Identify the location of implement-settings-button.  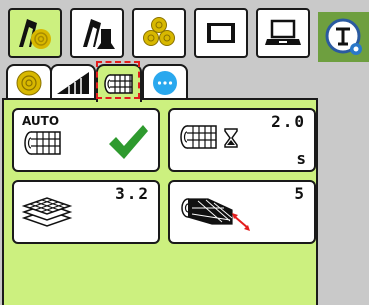
(343, 37).